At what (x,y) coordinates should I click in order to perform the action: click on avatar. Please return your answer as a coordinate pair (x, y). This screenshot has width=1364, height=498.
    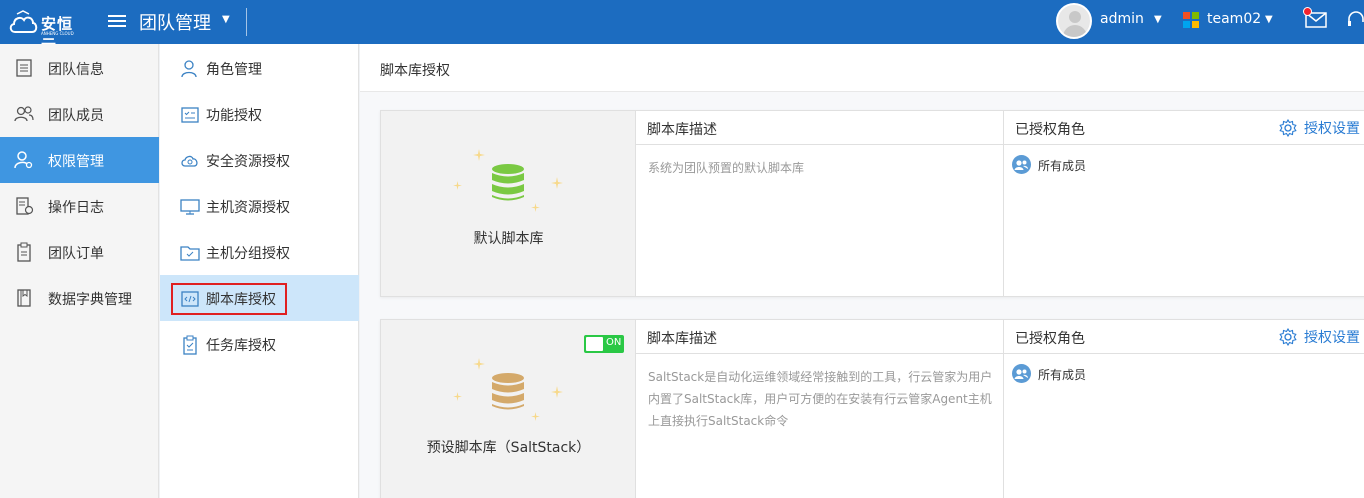
    Looking at the image, I should click on (1074, 21).